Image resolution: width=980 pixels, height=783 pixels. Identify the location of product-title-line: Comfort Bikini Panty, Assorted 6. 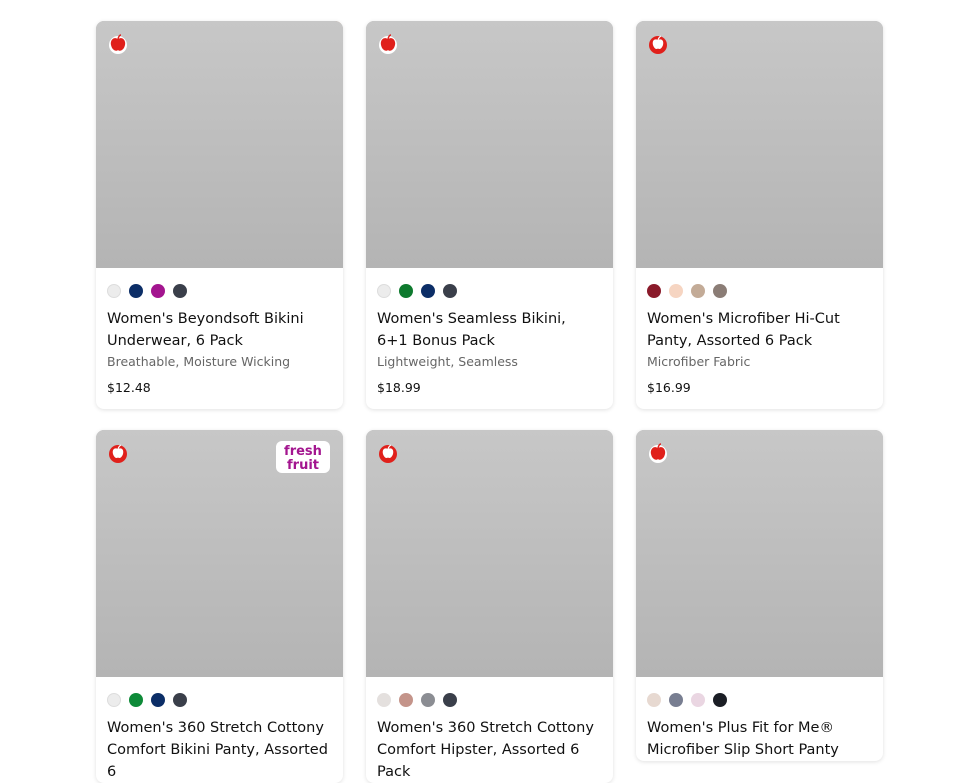
(217, 761).